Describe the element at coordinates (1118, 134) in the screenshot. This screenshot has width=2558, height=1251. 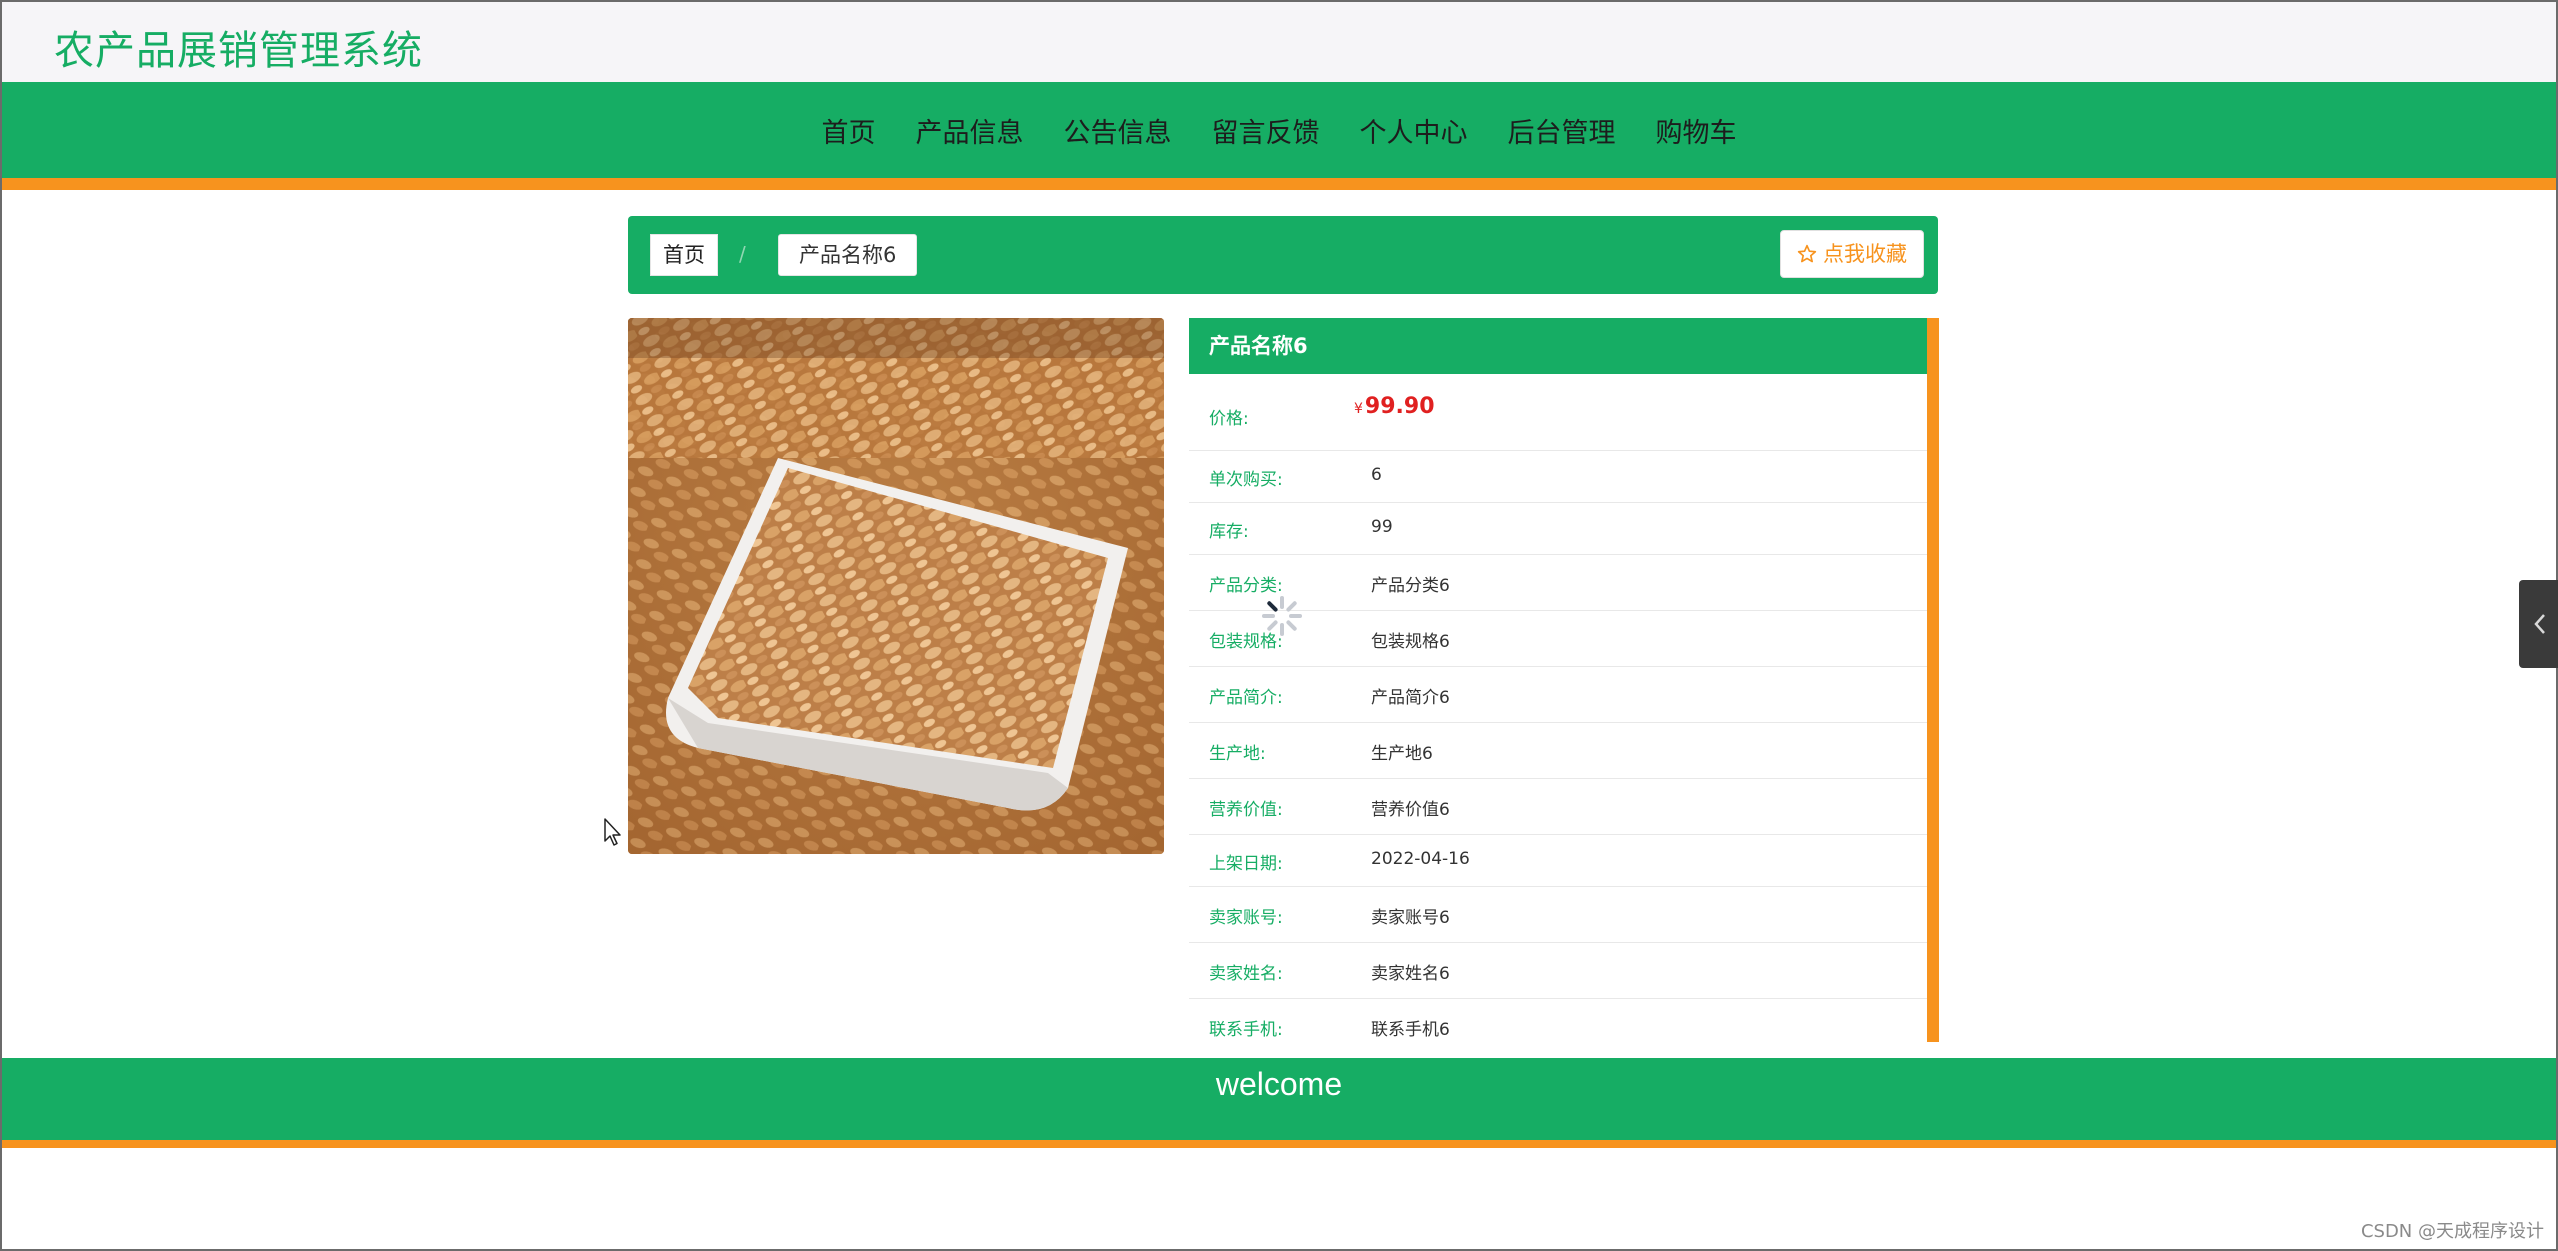
I see `nav-item-notices: 公告信息` at that location.